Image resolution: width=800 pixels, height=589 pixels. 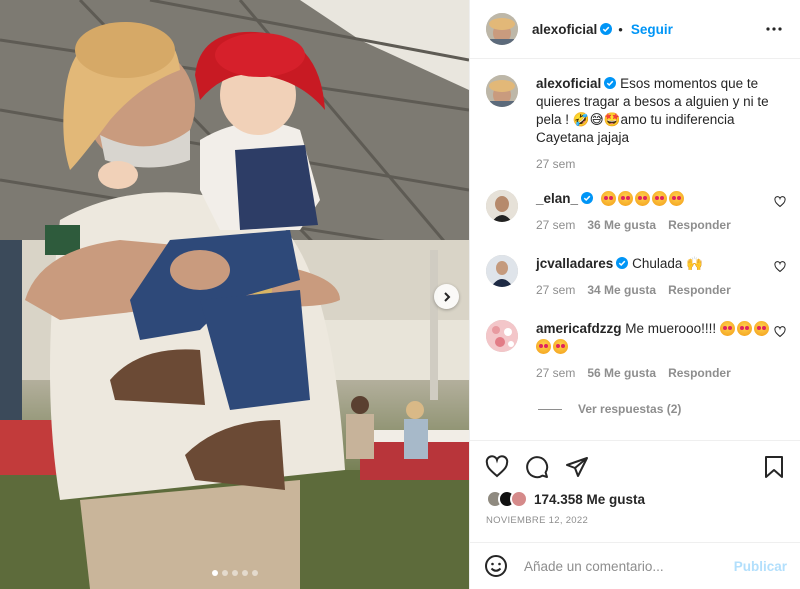 What do you see at coordinates (564, 29) in the screenshot?
I see `author-username: alexoficial` at bounding box center [564, 29].